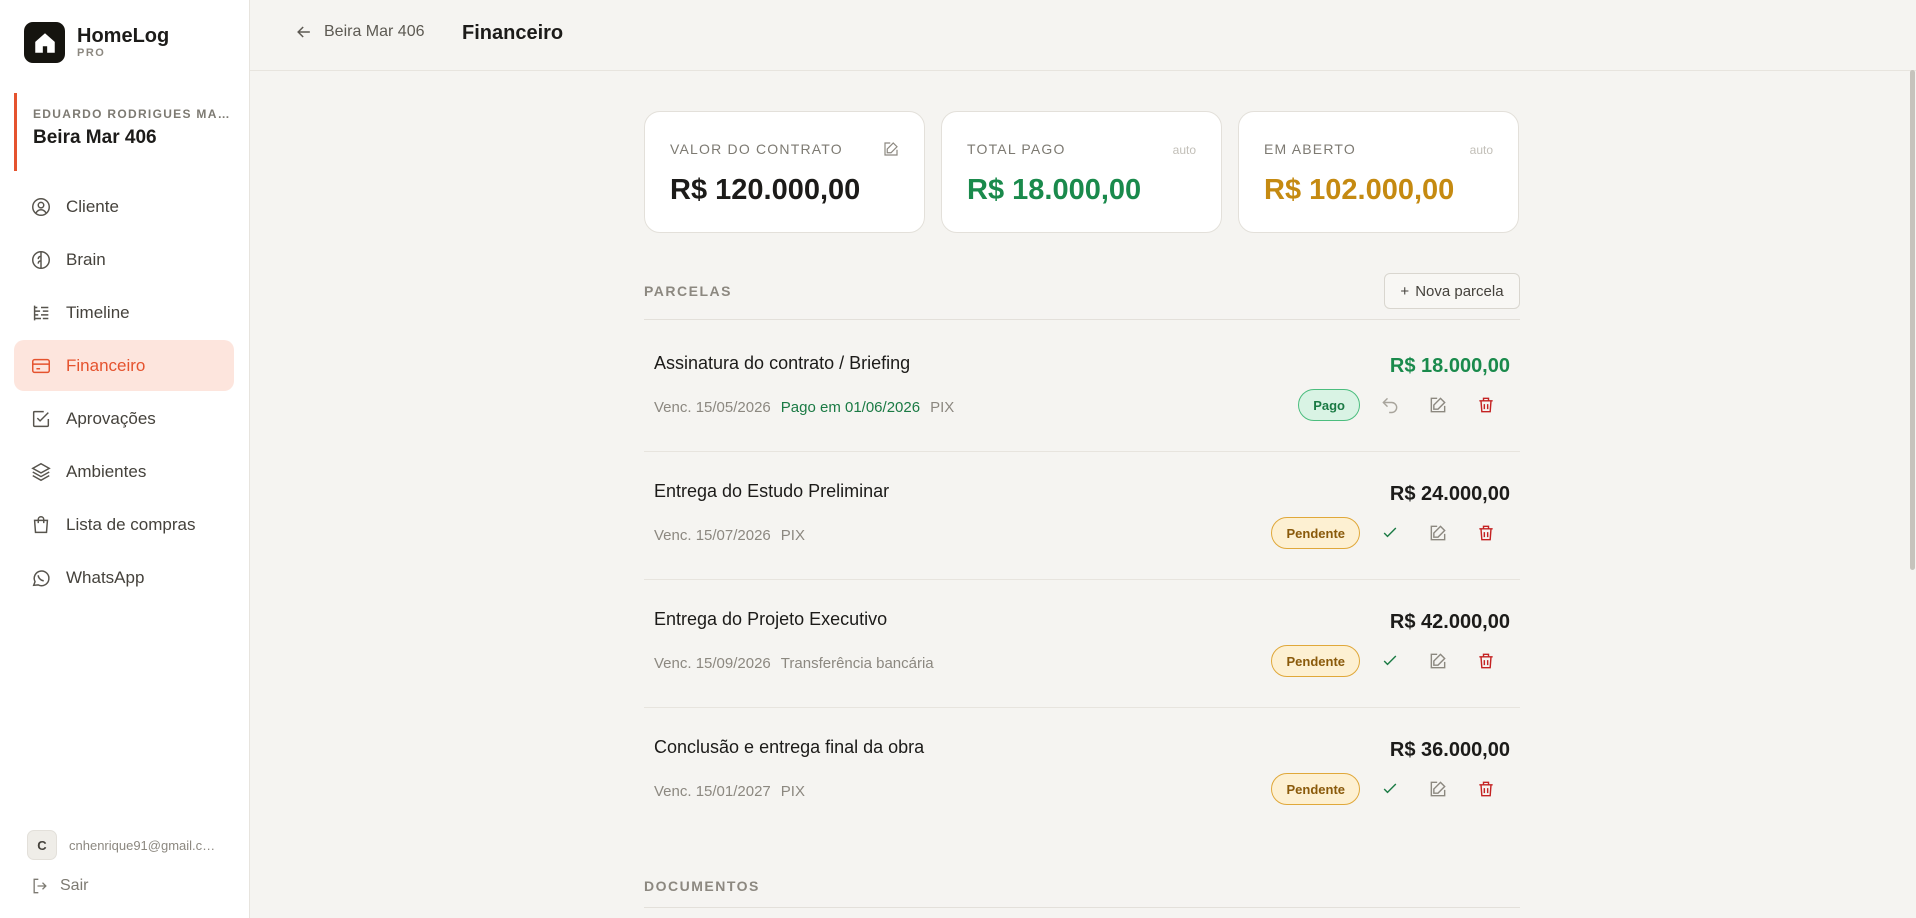 The width and height of the screenshot is (1916, 918). What do you see at coordinates (1390, 405) in the screenshot?
I see `undo-icon` at bounding box center [1390, 405].